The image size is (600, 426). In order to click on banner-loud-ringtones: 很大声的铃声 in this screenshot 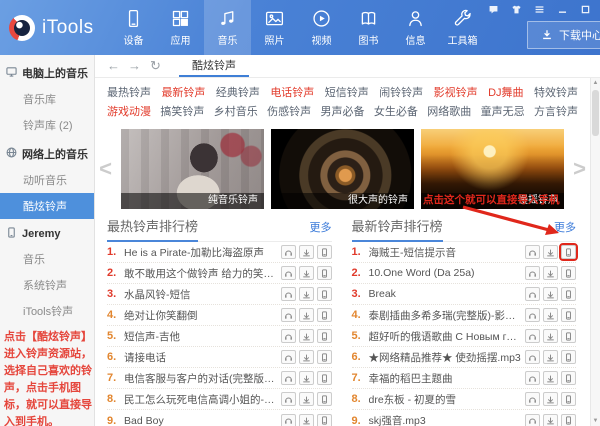, I will do `click(342, 169)`.